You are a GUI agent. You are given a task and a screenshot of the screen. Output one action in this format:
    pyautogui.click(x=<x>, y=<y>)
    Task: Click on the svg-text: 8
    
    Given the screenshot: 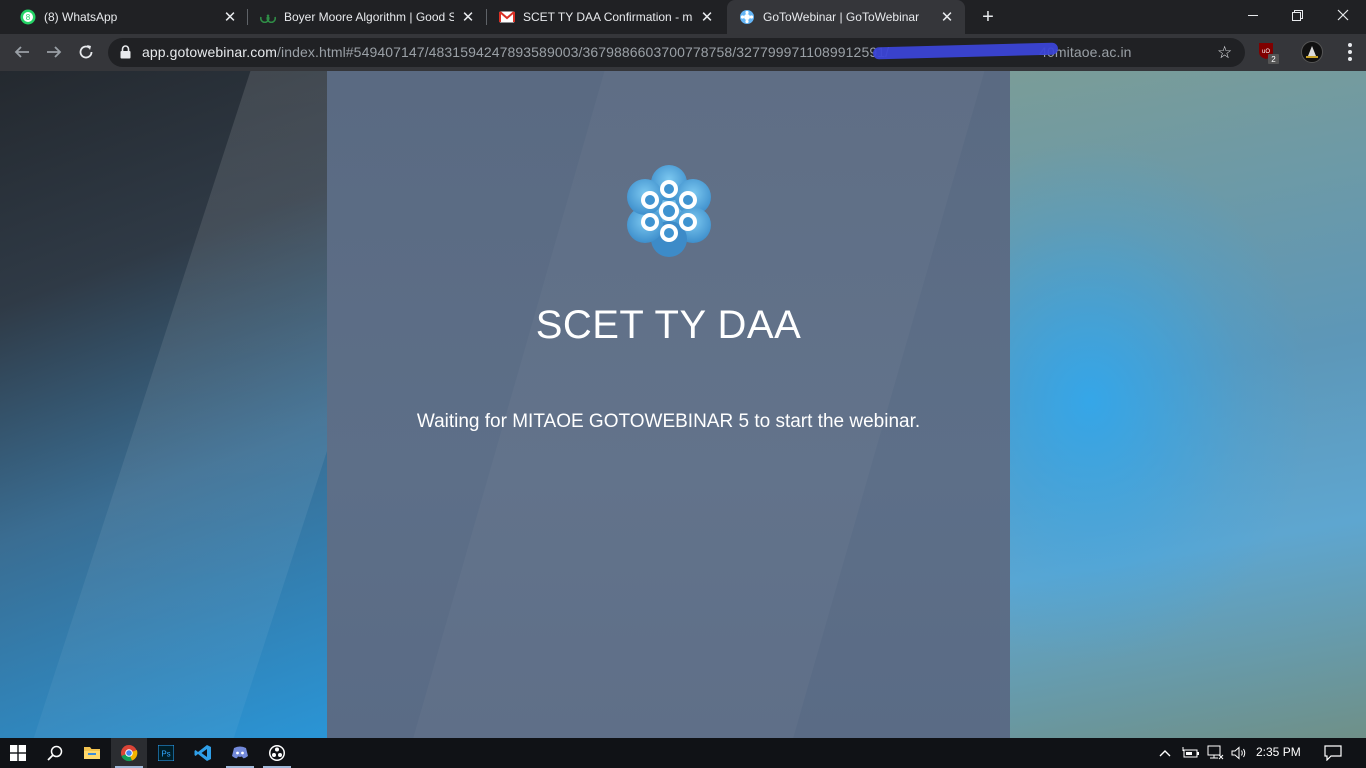 What is the action you would take?
    pyautogui.click(x=28, y=17)
    